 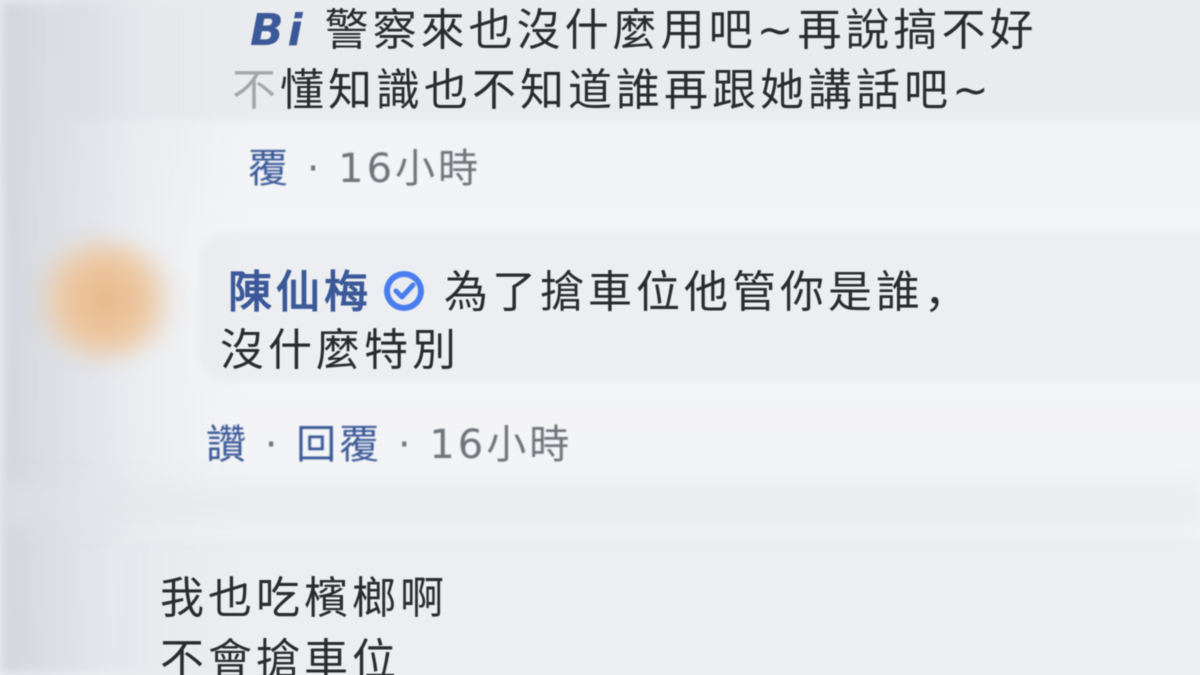 What do you see at coordinates (256, 90) in the screenshot?
I see `comment1-text-fragment: 不` at bounding box center [256, 90].